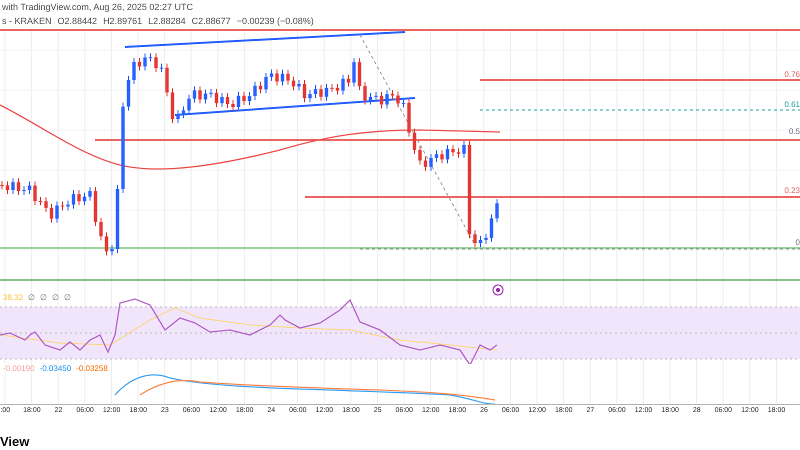 The width and height of the screenshot is (800, 450). Describe the element at coordinates (19, 368) in the screenshot. I see `macd-value: -0.00190` at that location.